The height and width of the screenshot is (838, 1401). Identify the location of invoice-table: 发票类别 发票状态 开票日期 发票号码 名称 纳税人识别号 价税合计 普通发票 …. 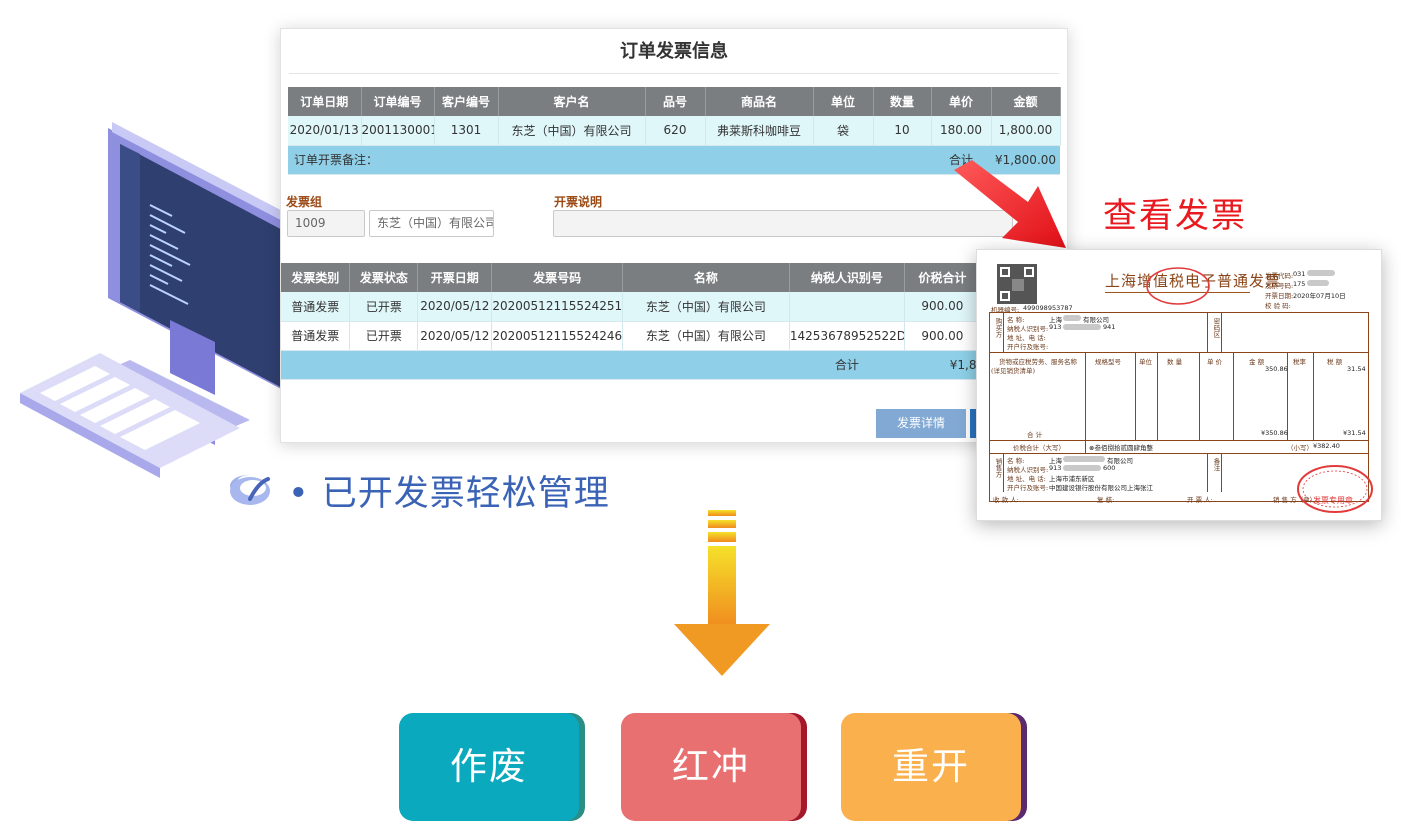
(631, 321).